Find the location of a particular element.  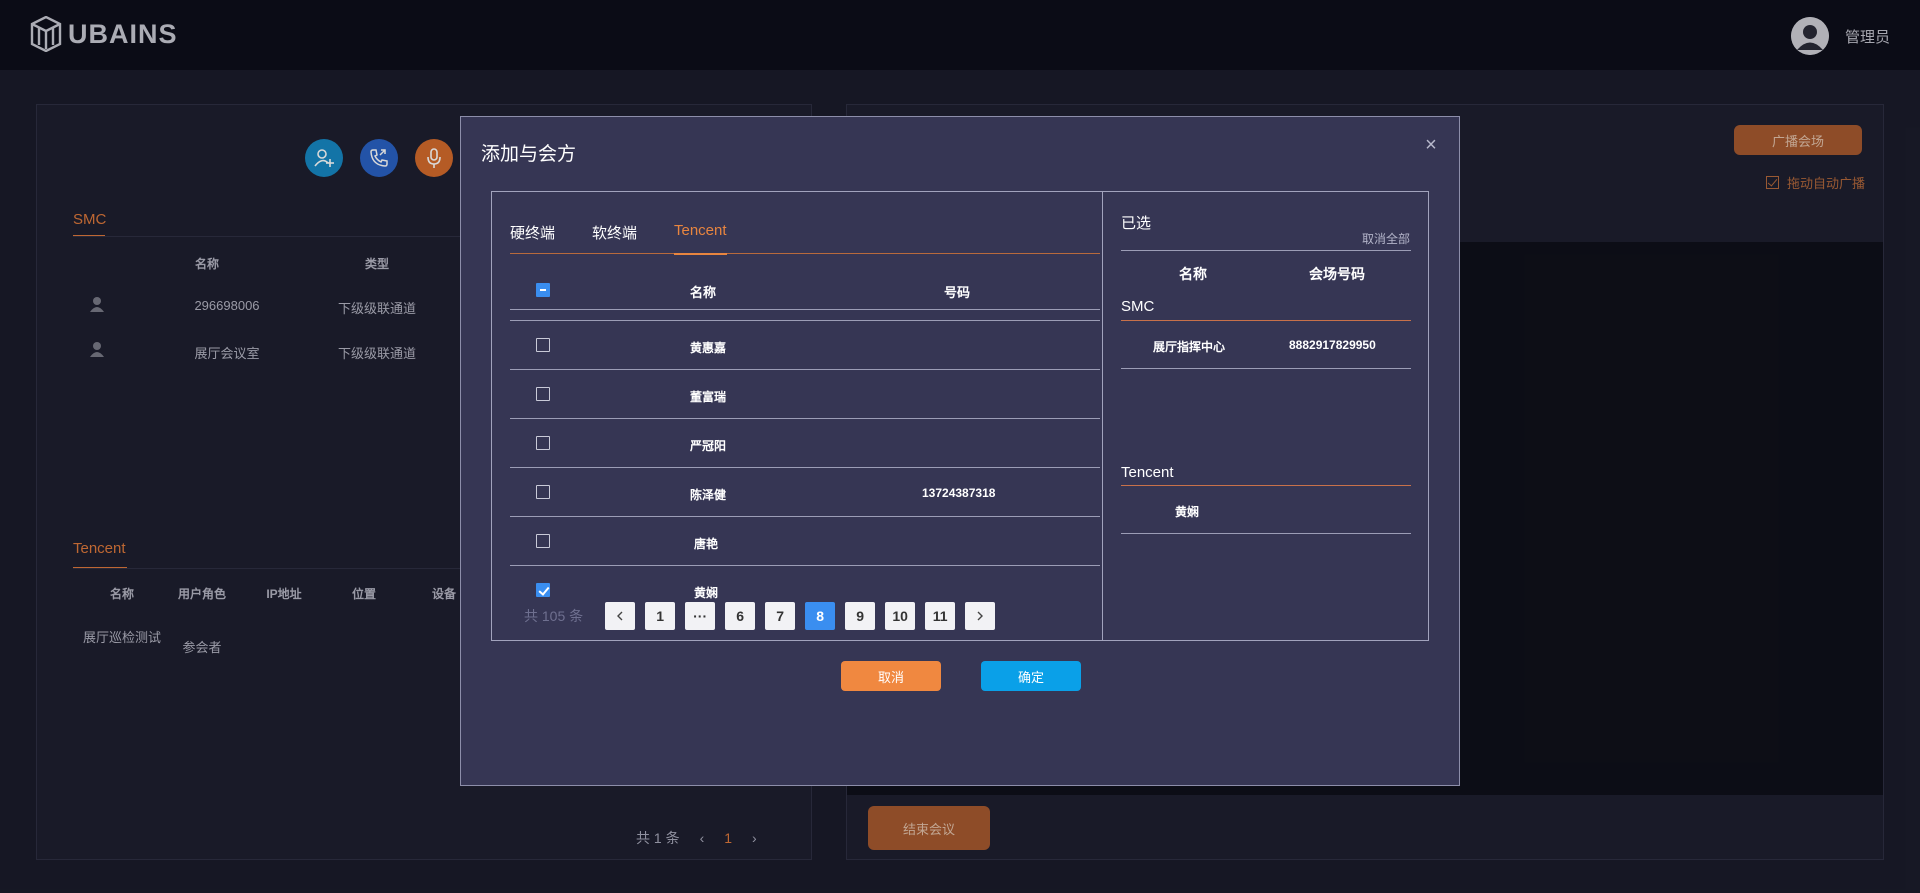

header-number: 号码 is located at coordinates (957, 292).